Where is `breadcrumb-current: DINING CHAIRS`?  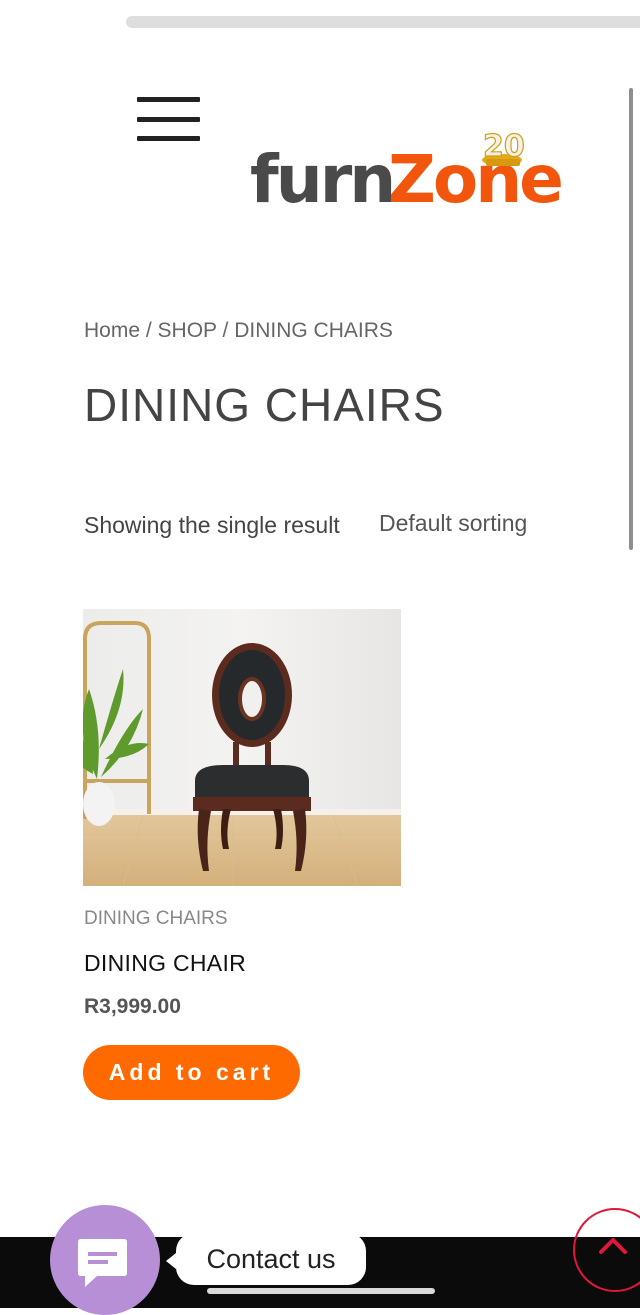
breadcrumb-current: DINING CHAIRS is located at coordinates (313, 330).